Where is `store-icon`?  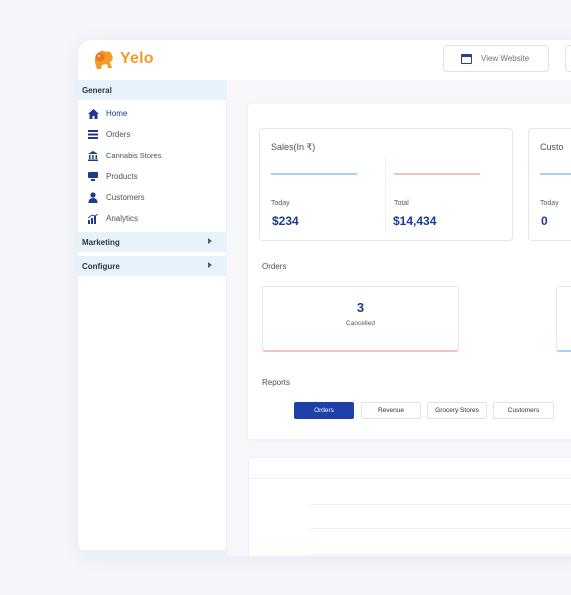 store-icon is located at coordinates (93, 156).